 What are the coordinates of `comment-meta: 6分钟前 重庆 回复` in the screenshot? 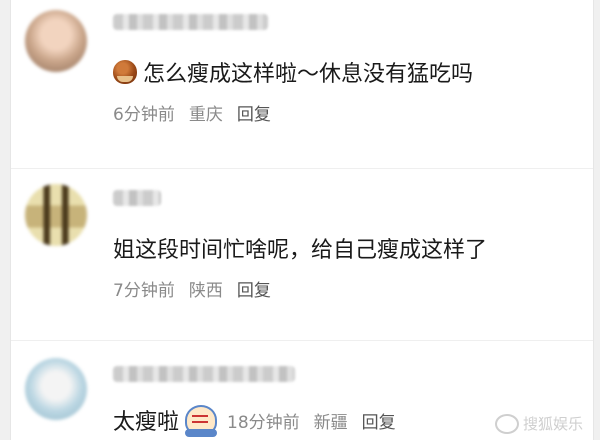 It's located at (192, 112).